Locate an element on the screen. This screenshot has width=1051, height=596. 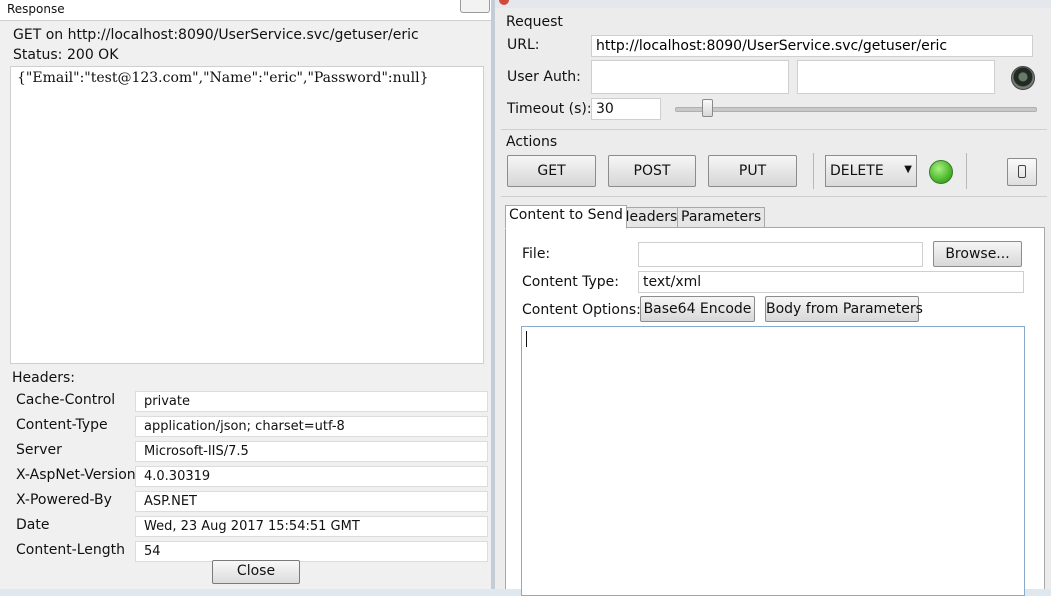
header-row: X-Powered-By ASP.NET is located at coordinates (249, 503).